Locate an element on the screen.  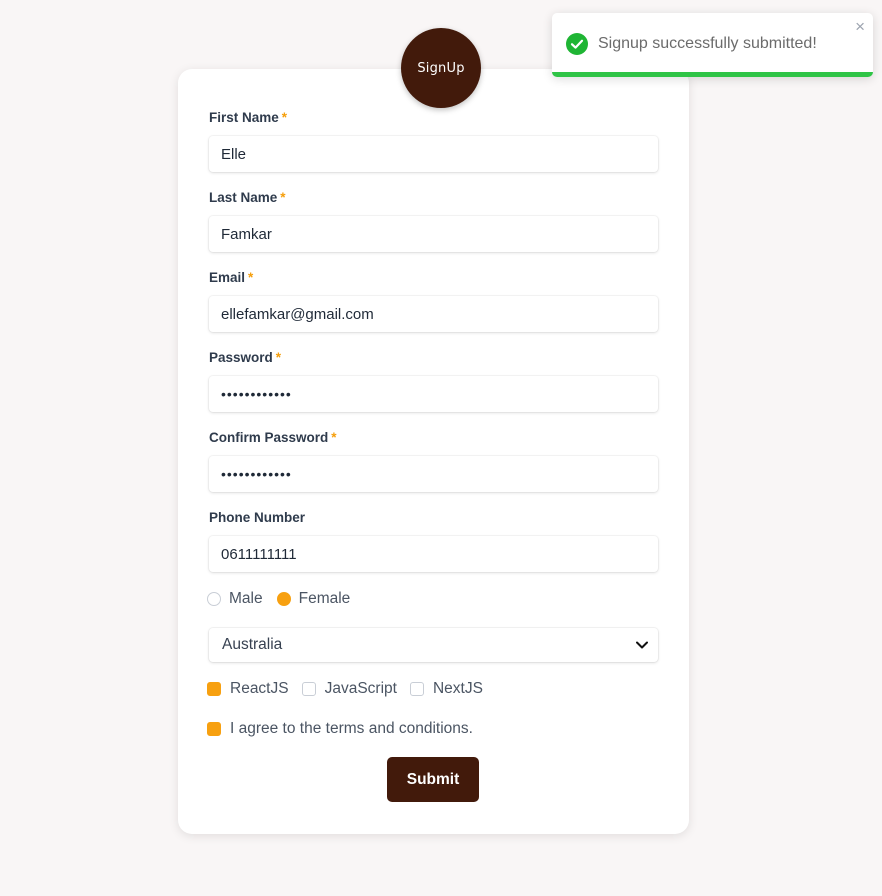
terms-checkbox is located at coordinates (214, 729).